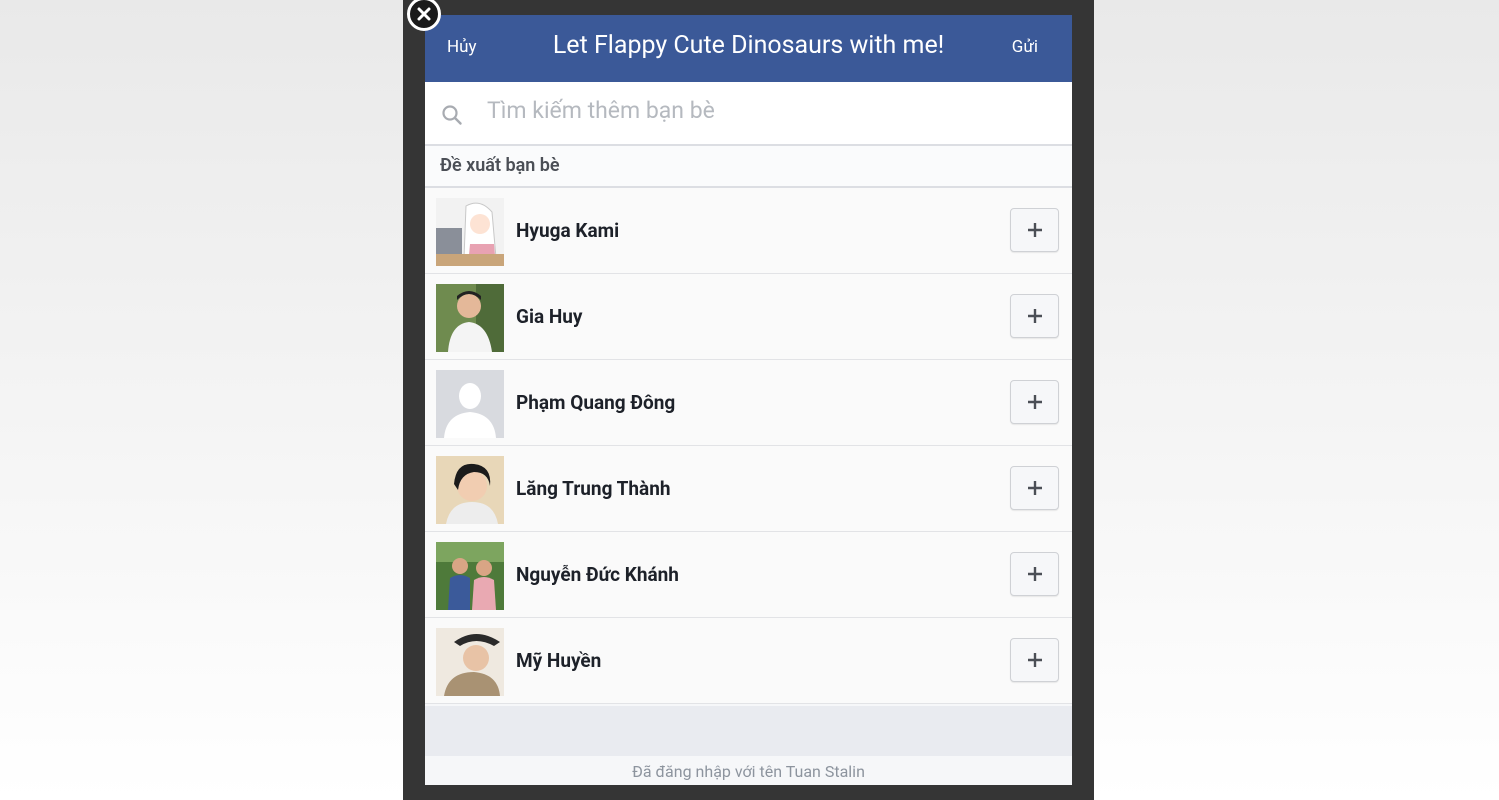  What do you see at coordinates (748, 231) in the screenshot?
I see `list-item: Hyuga Kami` at bounding box center [748, 231].